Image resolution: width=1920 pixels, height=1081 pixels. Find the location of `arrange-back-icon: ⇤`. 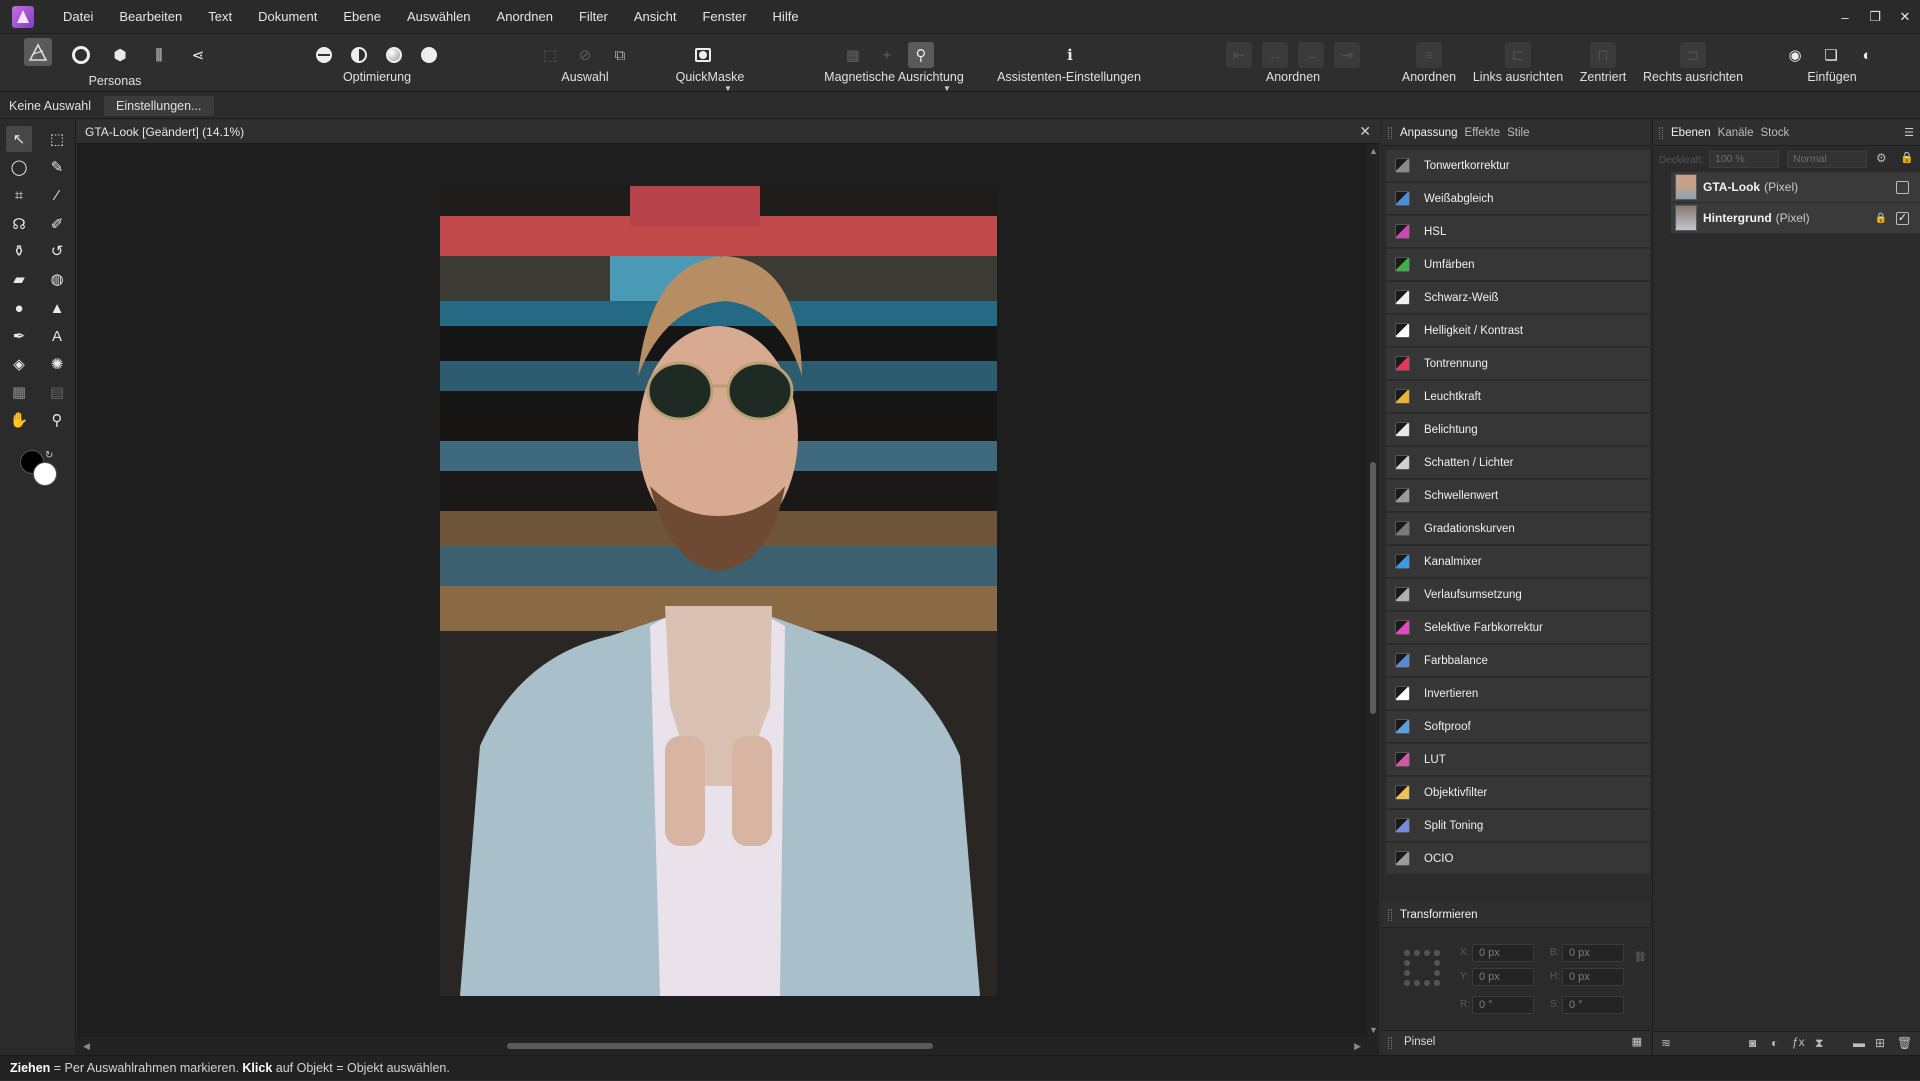

arrange-back-icon: ⇤ is located at coordinates (1239, 55).